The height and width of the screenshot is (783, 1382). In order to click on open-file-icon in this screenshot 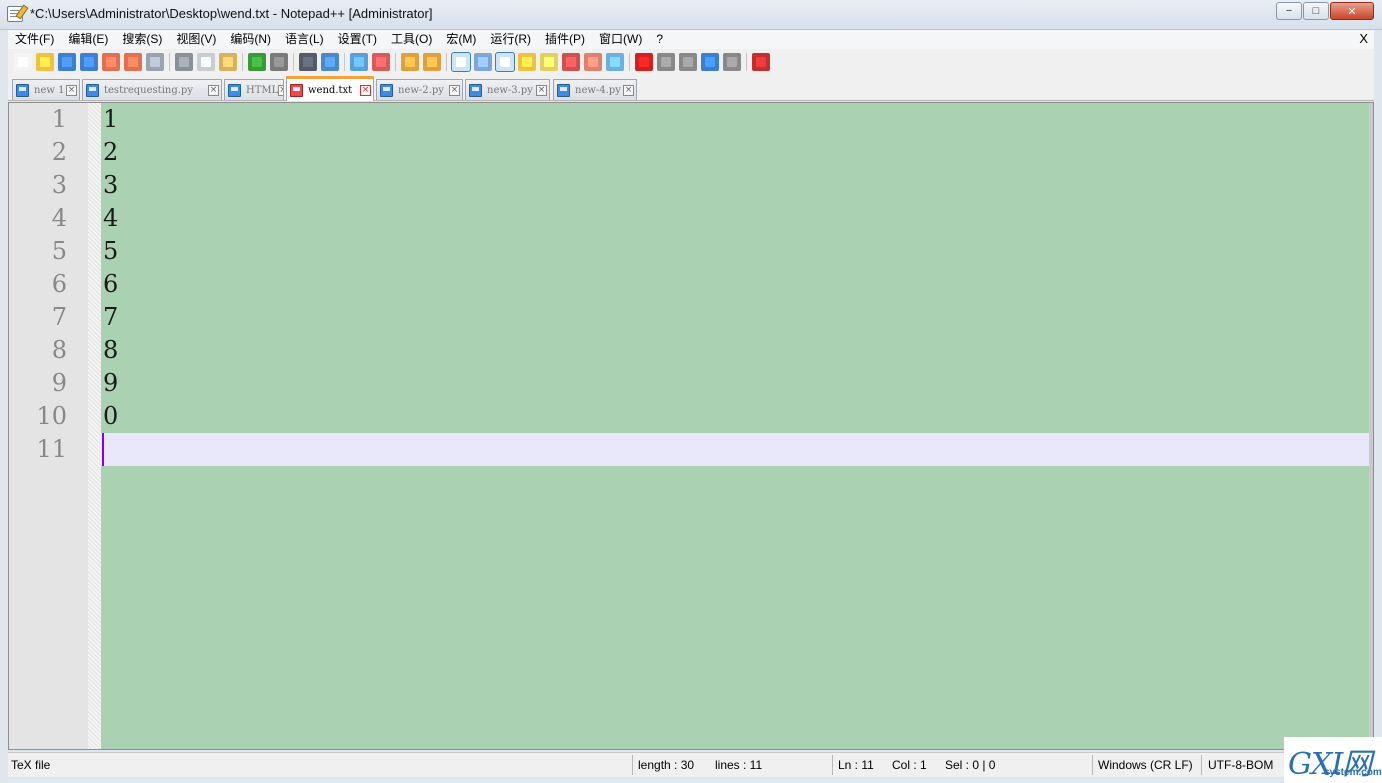, I will do `click(45, 62)`.